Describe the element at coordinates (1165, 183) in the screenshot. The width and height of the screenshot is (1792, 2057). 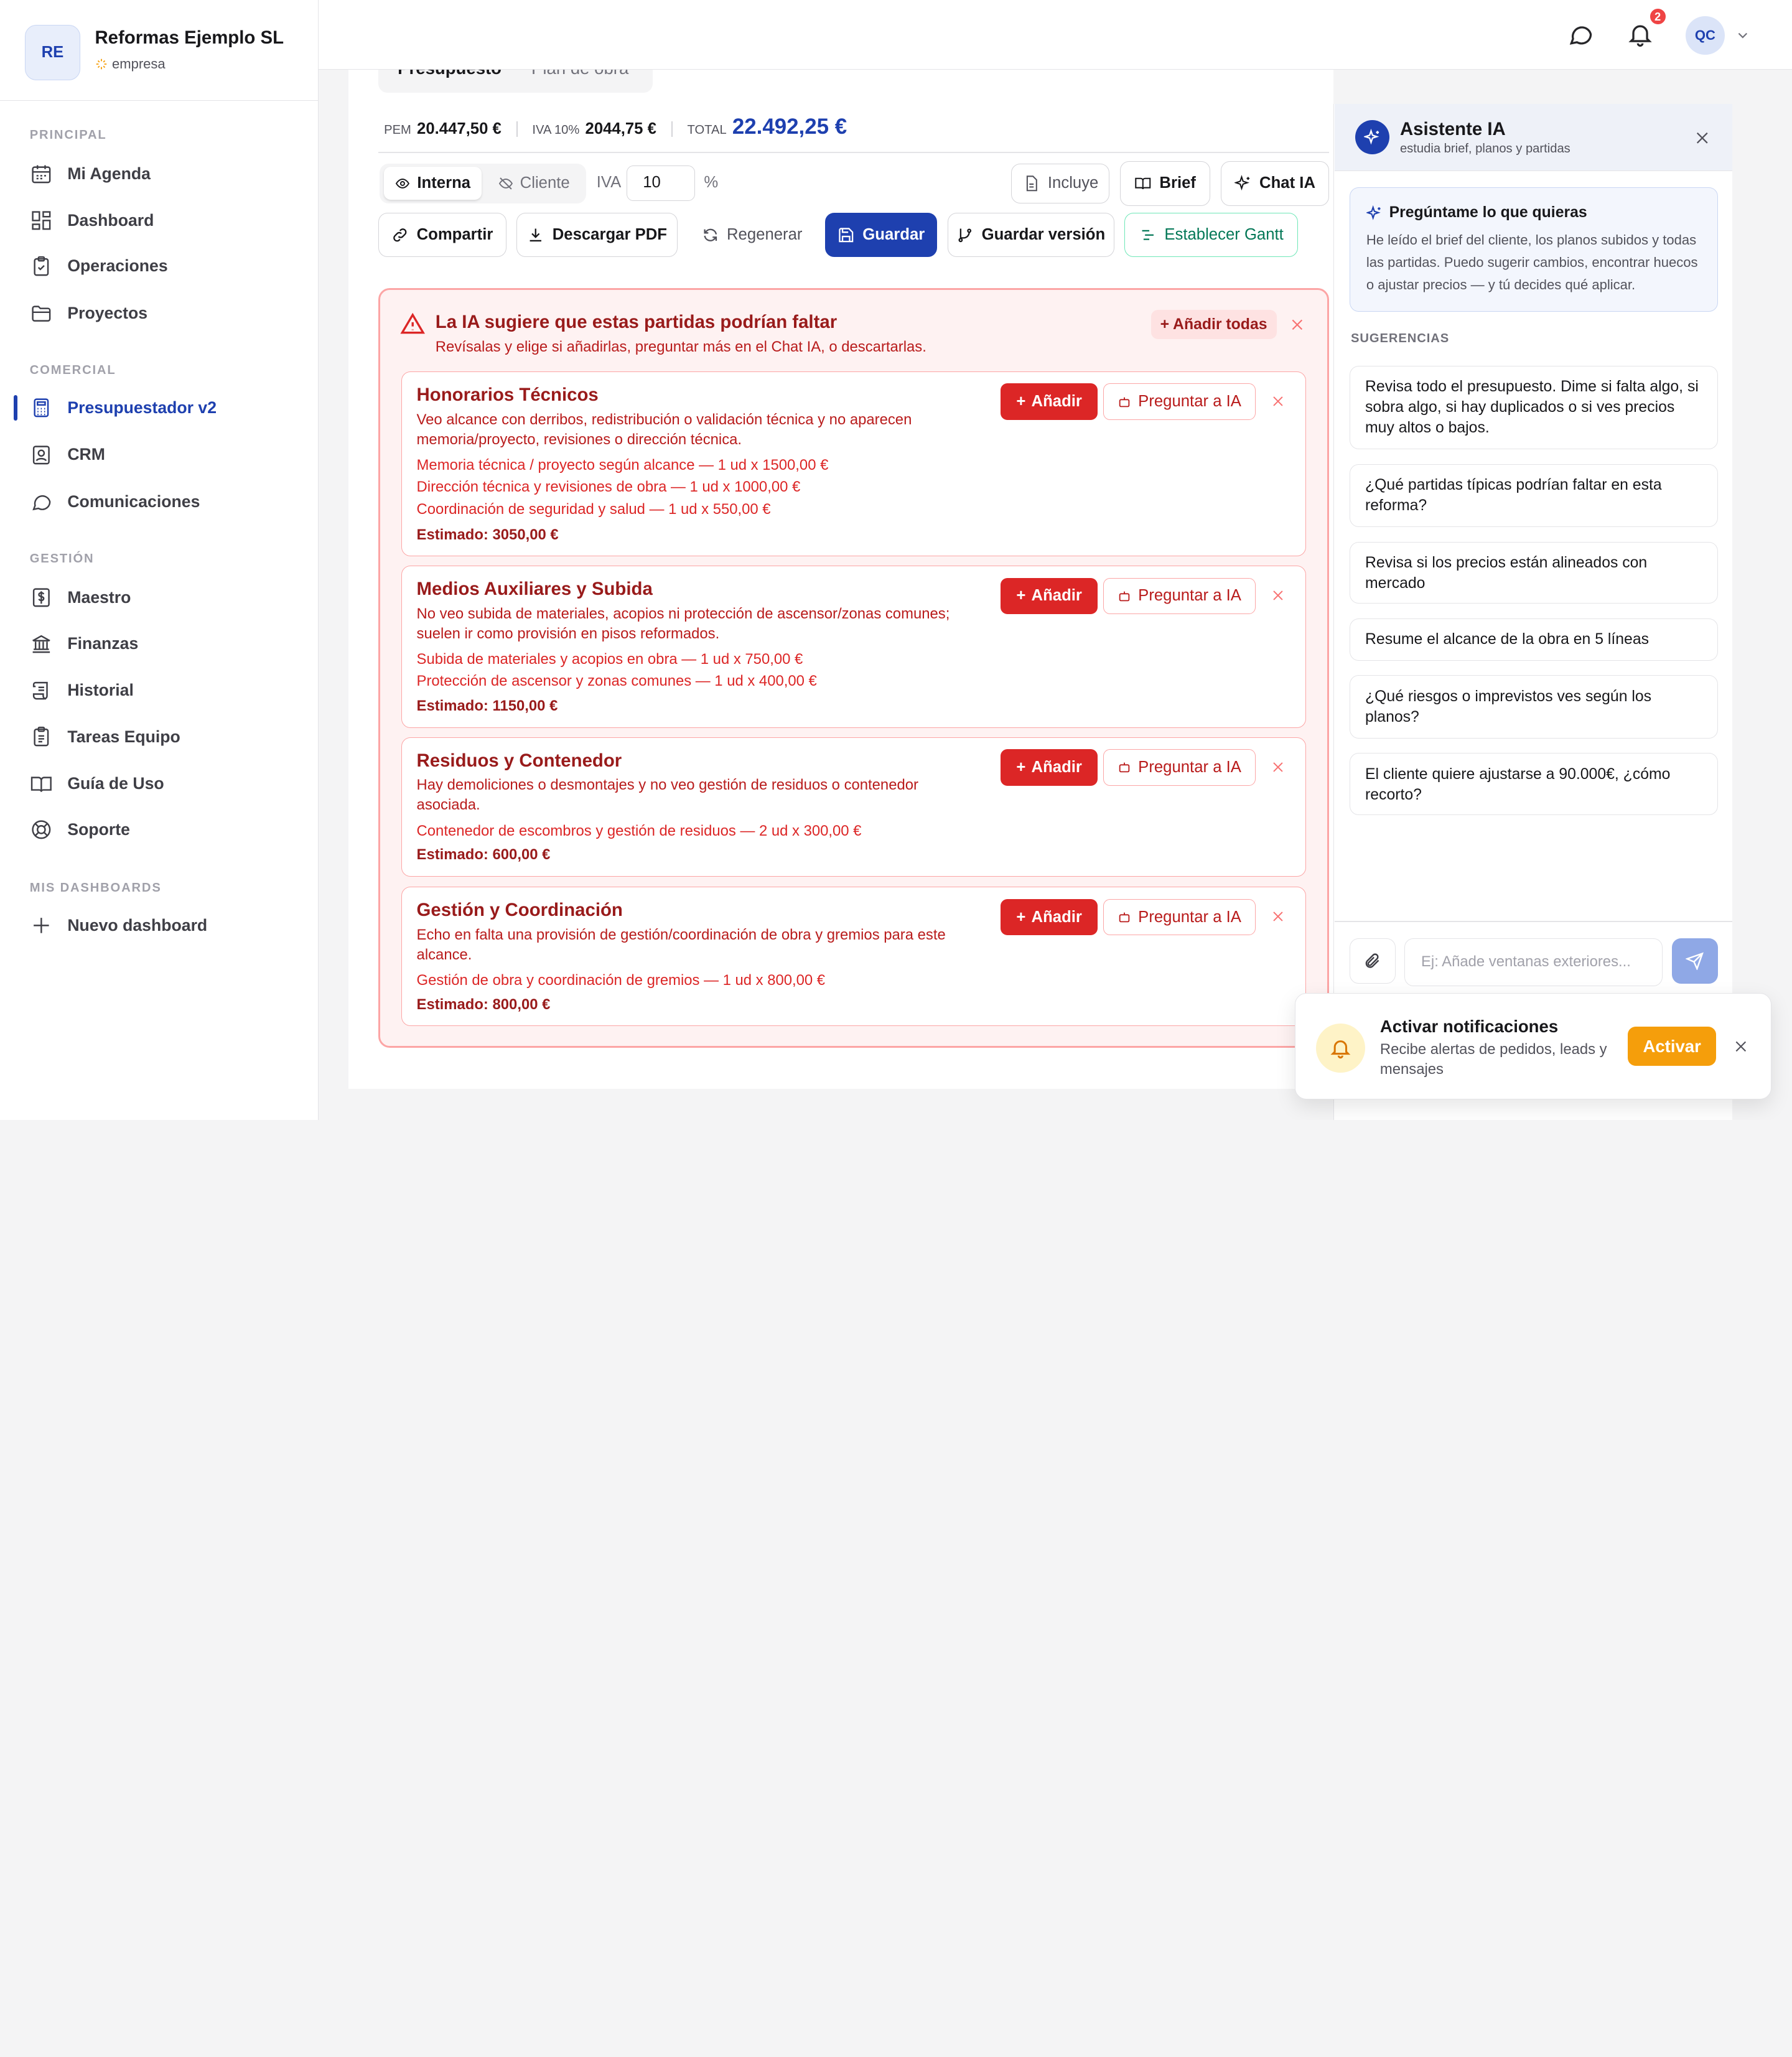
I see `brief-button: Brief` at that location.